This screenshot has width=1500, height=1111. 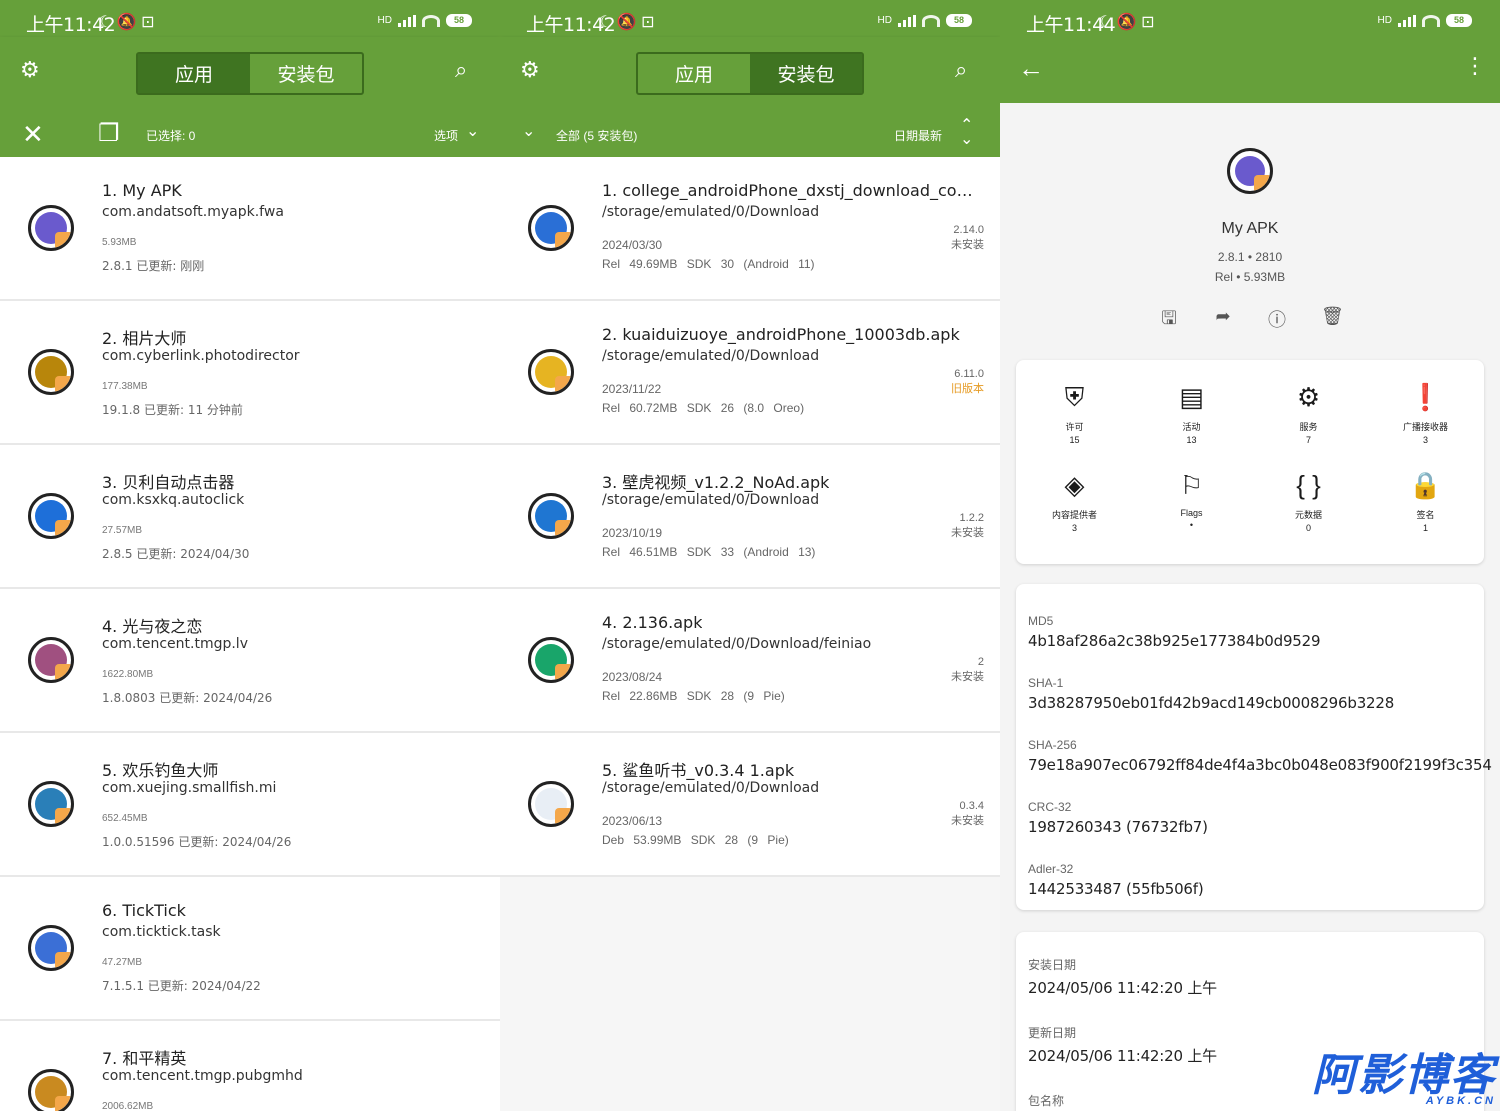 I want to click on component-gears: ⚙ 服务 7, so click(x=1308, y=424).